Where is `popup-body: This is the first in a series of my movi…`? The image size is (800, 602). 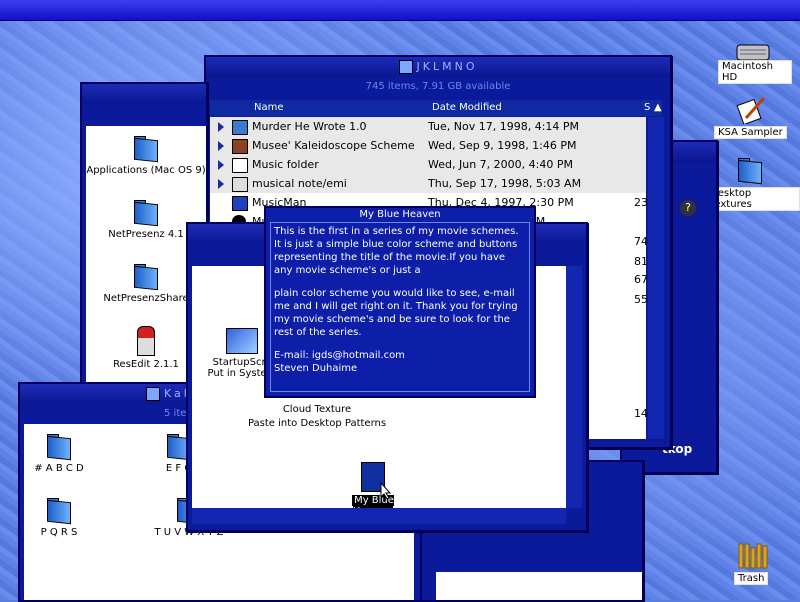 popup-body: This is the first in a series of my movi… is located at coordinates (400, 307).